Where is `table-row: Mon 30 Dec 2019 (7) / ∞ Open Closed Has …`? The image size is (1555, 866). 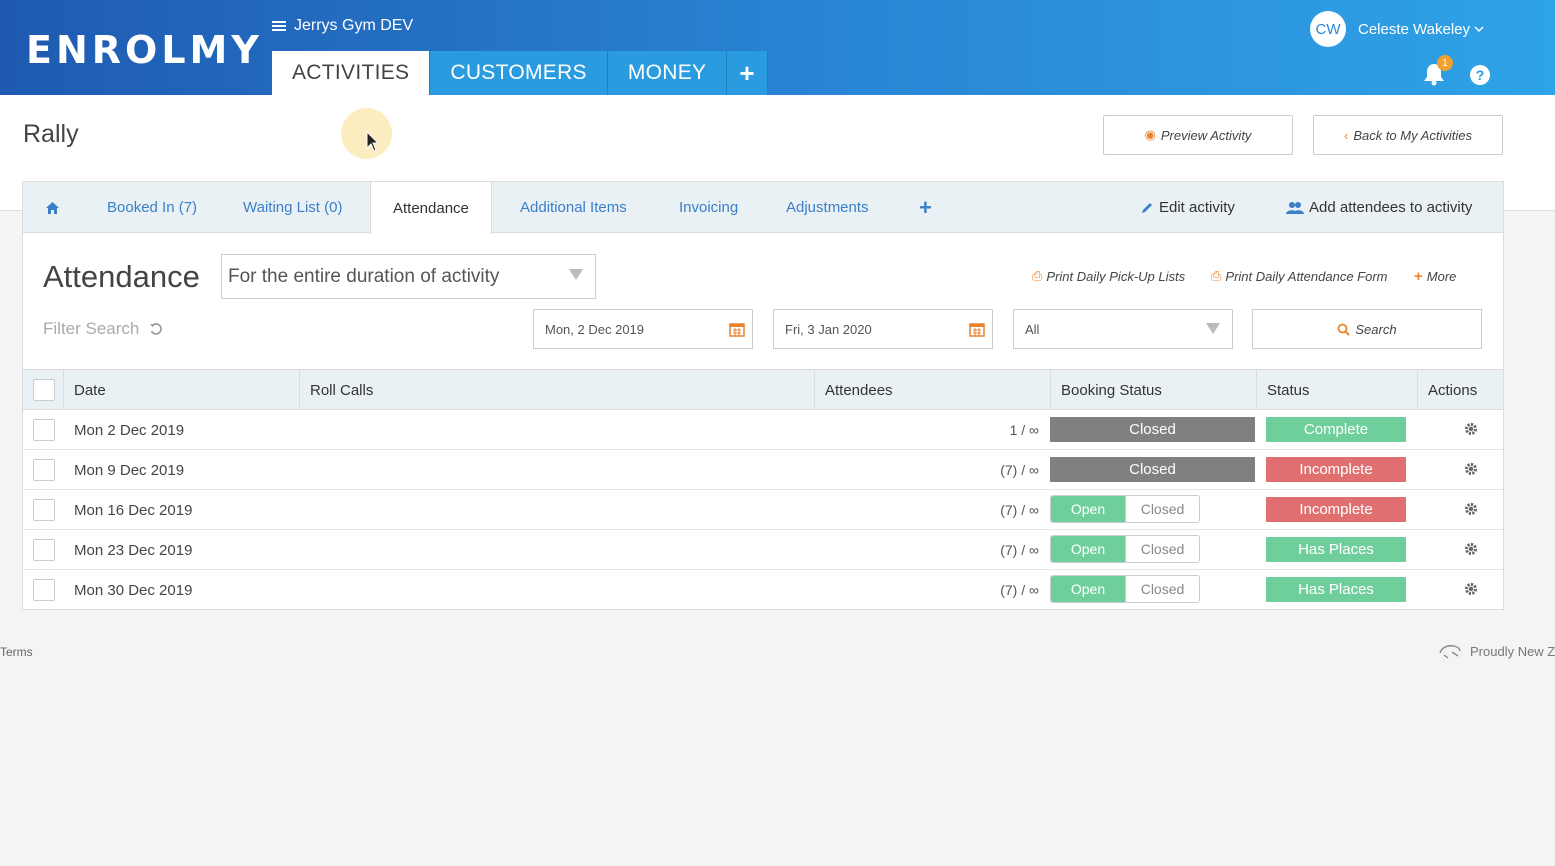
table-row: Mon 30 Dec 2019 (7) / ∞ Open Closed Has … is located at coordinates (763, 590).